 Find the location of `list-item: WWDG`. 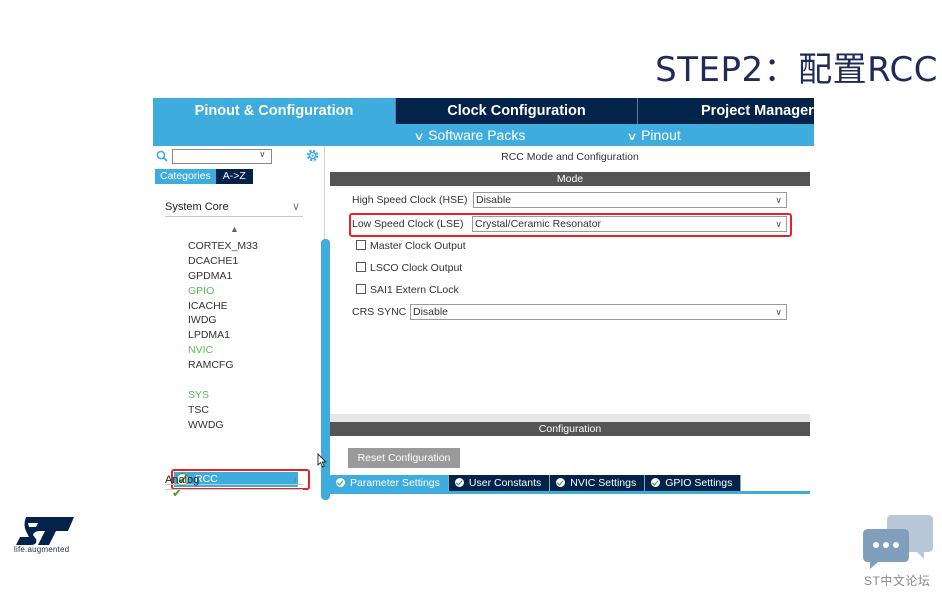

list-item: WWDG is located at coordinates (223, 425).